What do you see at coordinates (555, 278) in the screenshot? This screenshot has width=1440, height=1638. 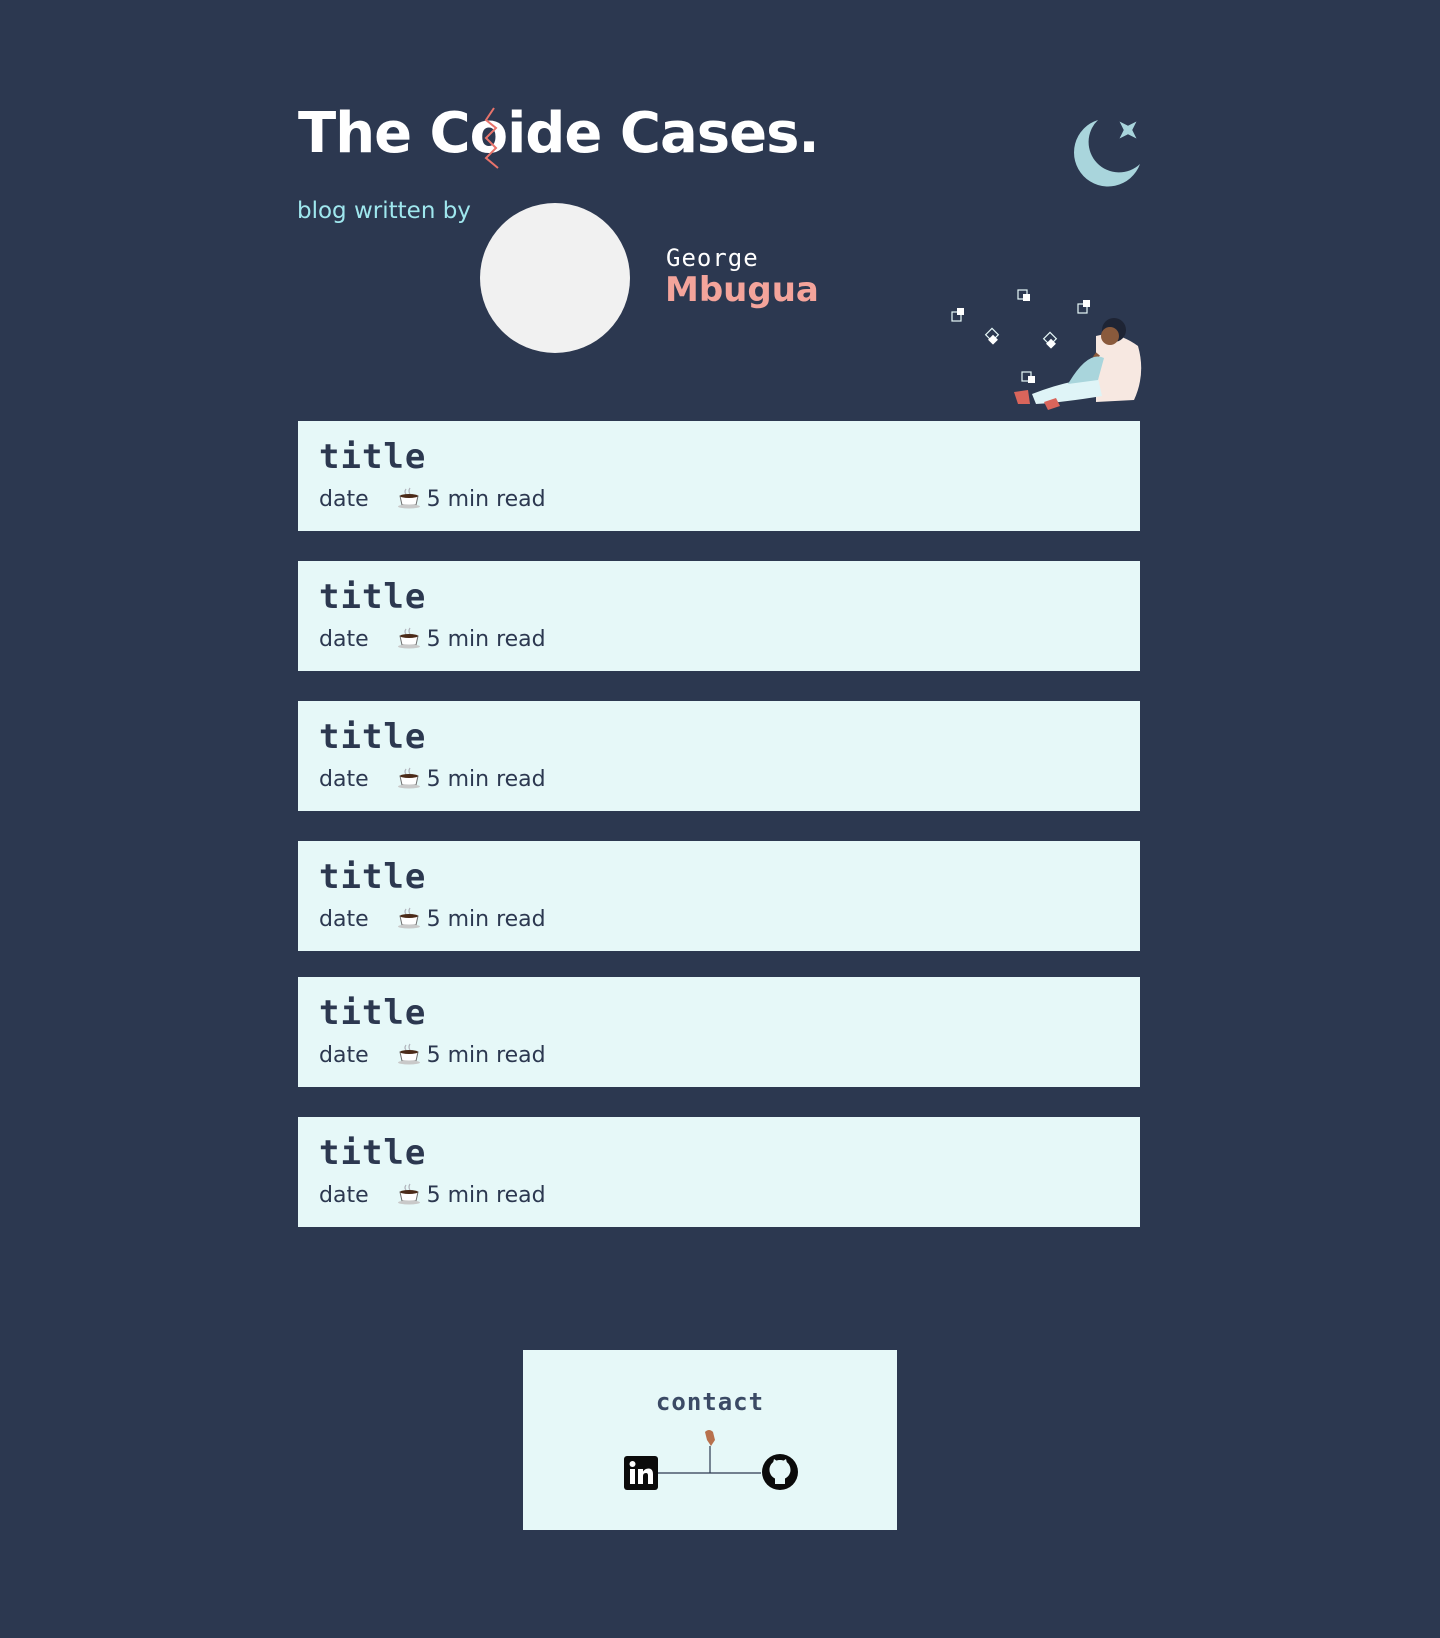 I see `avatar` at bounding box center [555, 278].